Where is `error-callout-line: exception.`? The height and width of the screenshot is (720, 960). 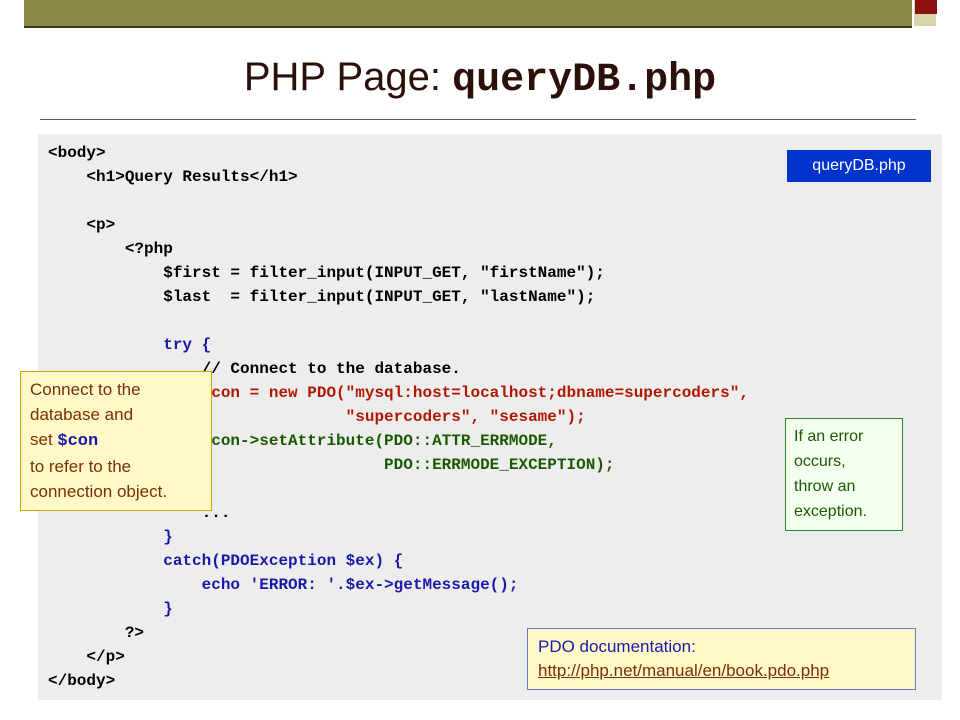 error-callout-line: exception. is located at coordinates (830, 511).